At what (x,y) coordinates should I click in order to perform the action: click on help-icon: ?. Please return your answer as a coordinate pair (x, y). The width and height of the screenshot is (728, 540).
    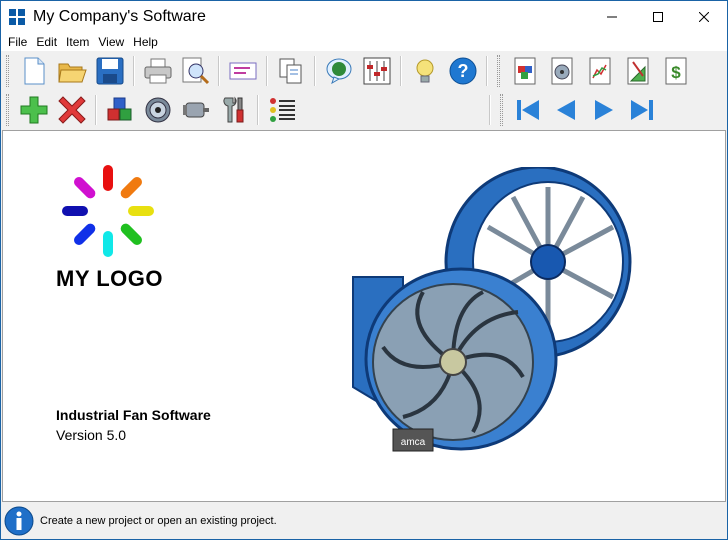
    Looking at the image, I should click on (463, 71).